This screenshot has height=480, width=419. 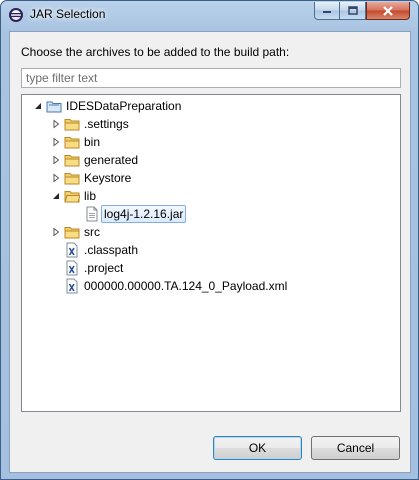 What do you see at coordinates (92, 214) in the screenshot?
I see `jar-file-icon` at bounding box center [92, 214].